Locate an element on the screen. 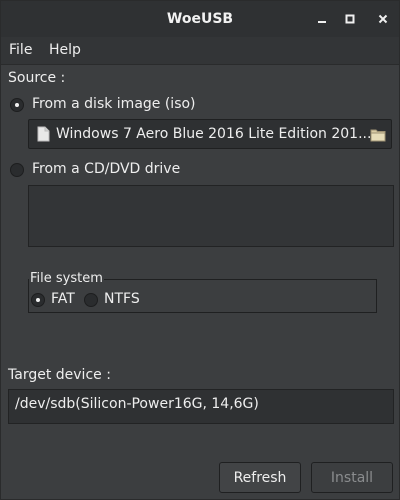  window-title: WoeUSB is located at coordinates (200, 19).